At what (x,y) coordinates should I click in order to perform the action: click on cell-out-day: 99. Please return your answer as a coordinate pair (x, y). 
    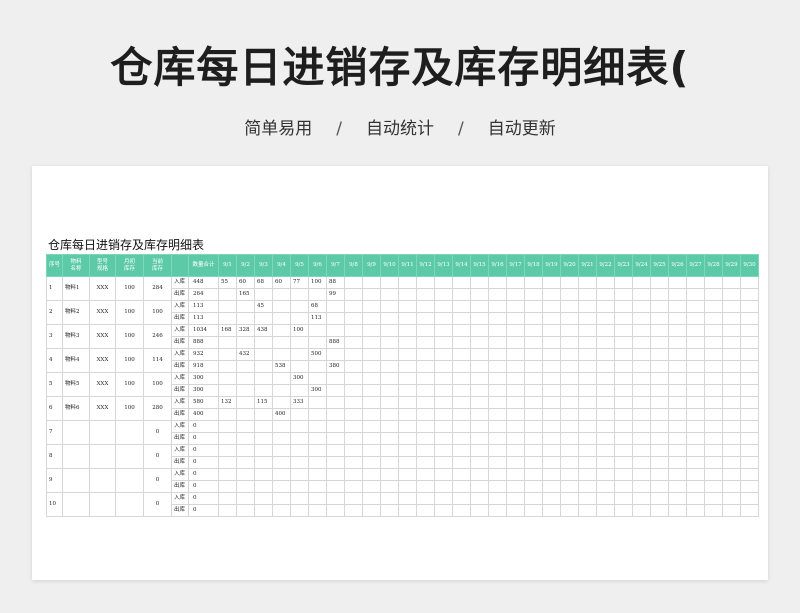
    Looking at the image, I should click on (335, 294).